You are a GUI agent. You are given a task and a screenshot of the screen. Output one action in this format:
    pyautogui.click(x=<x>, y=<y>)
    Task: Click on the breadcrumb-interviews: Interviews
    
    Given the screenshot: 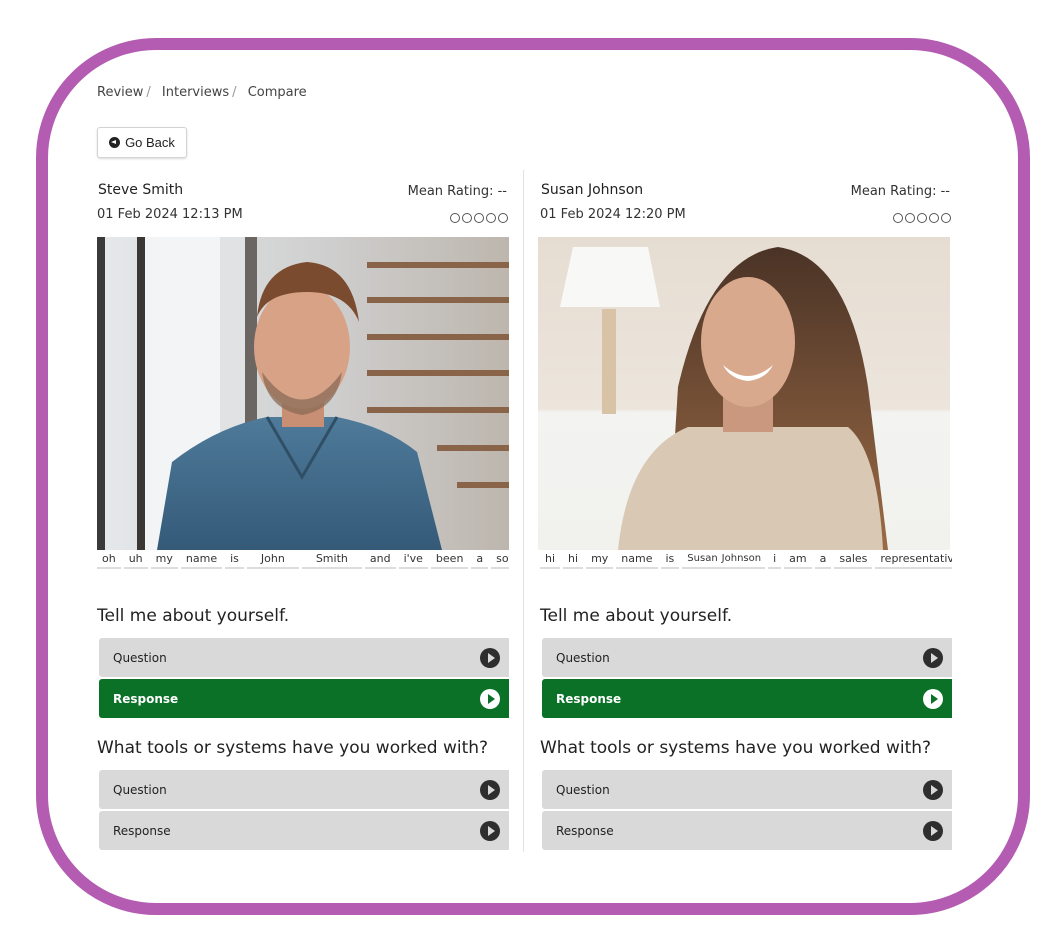 What is the action you would take?
    pyautogui.click(x=195, y=92)
    